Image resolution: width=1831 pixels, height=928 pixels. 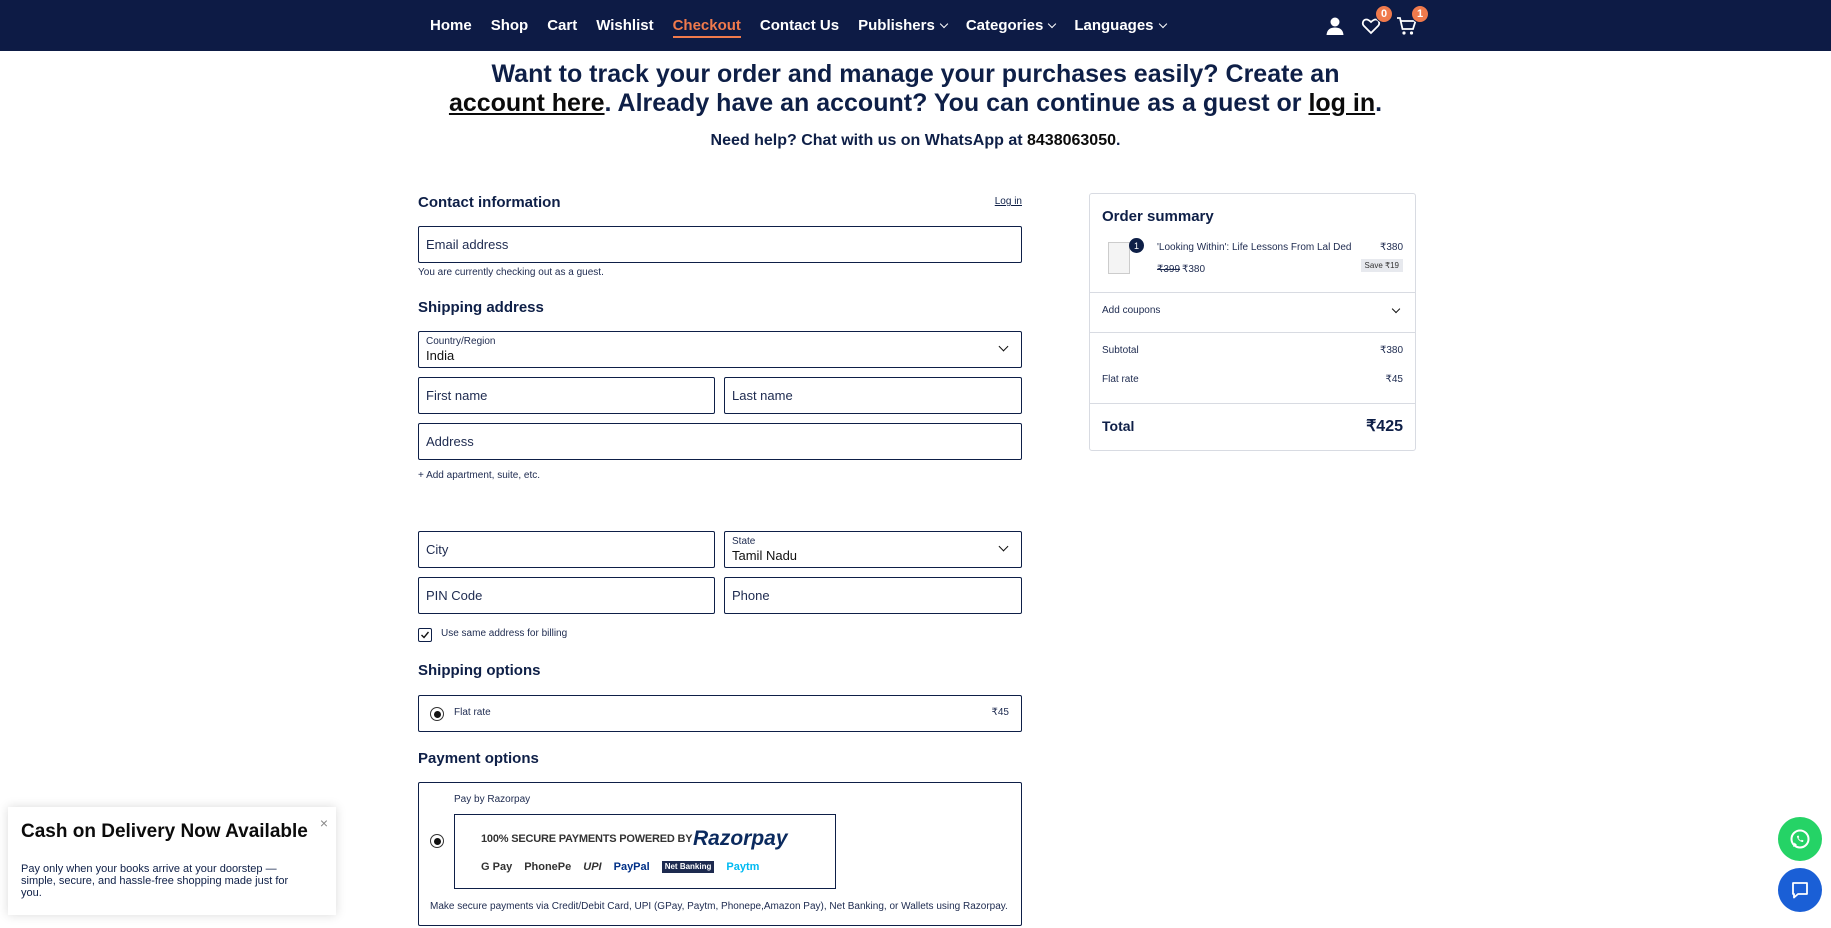 I want to click on chat-icon, so click(x=1800, y=890).